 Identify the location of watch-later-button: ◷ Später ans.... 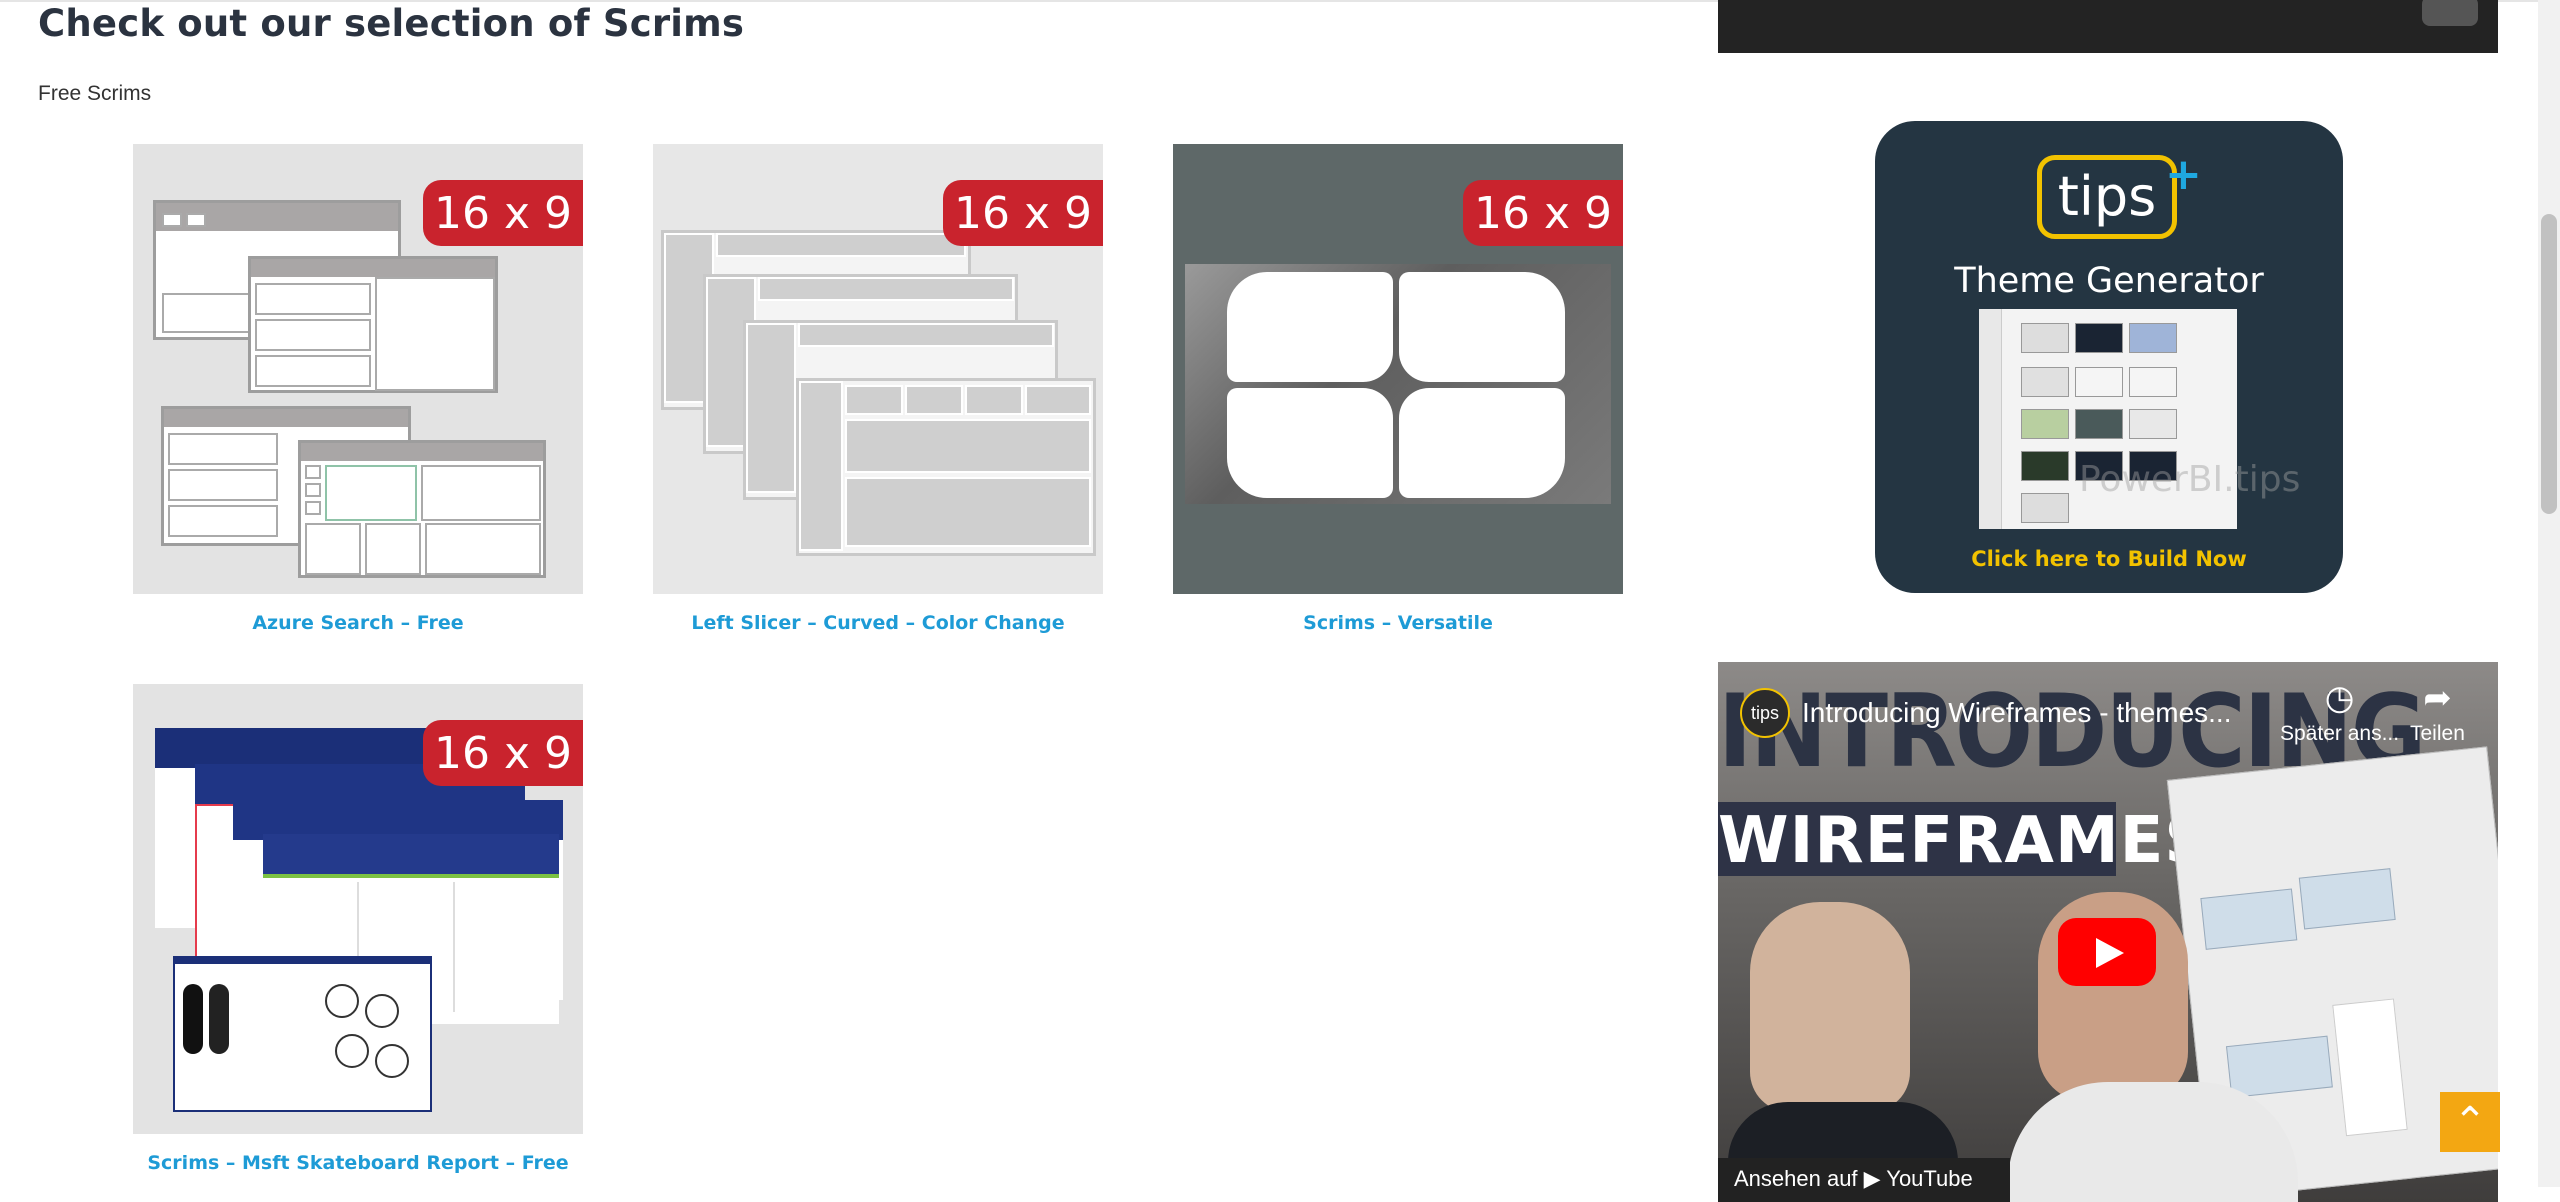
(2339, 712).